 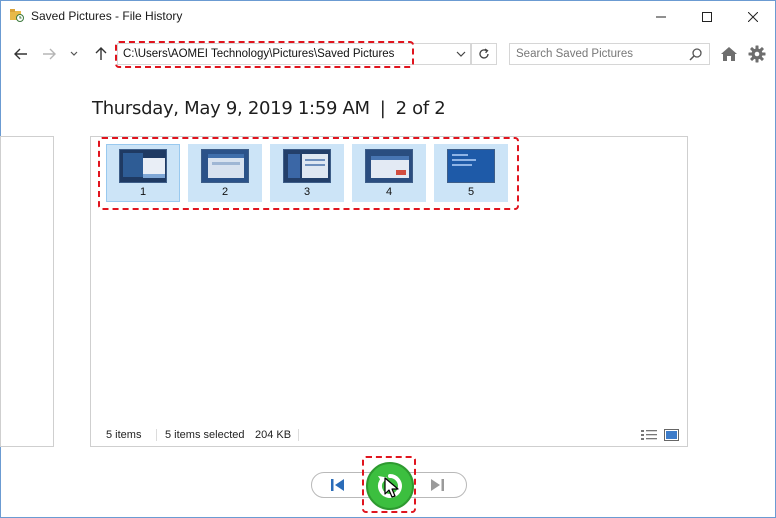 I want to click on arrow-up-icon, so click(x=101, y=53).